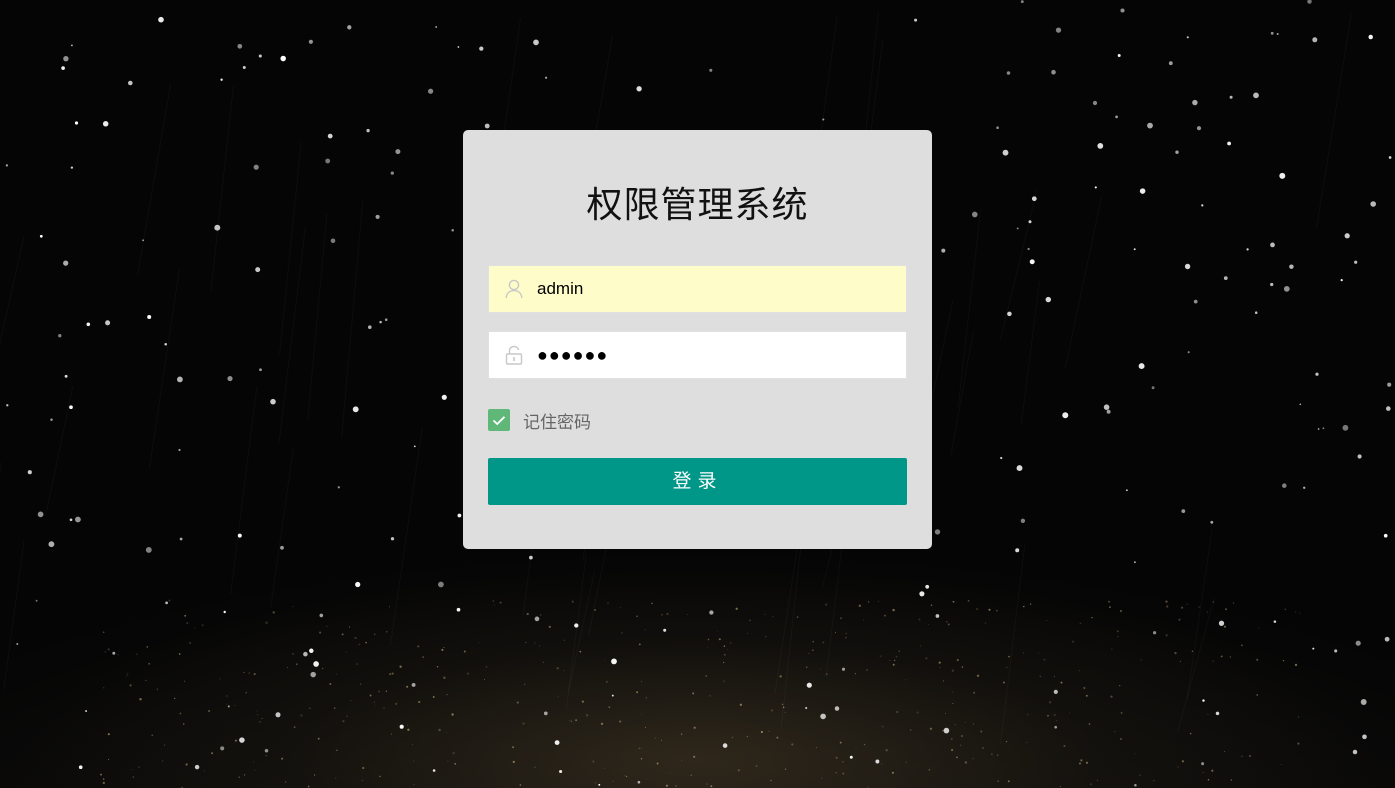  I want to click on remember-label: 记住密码, so click(557, 422).